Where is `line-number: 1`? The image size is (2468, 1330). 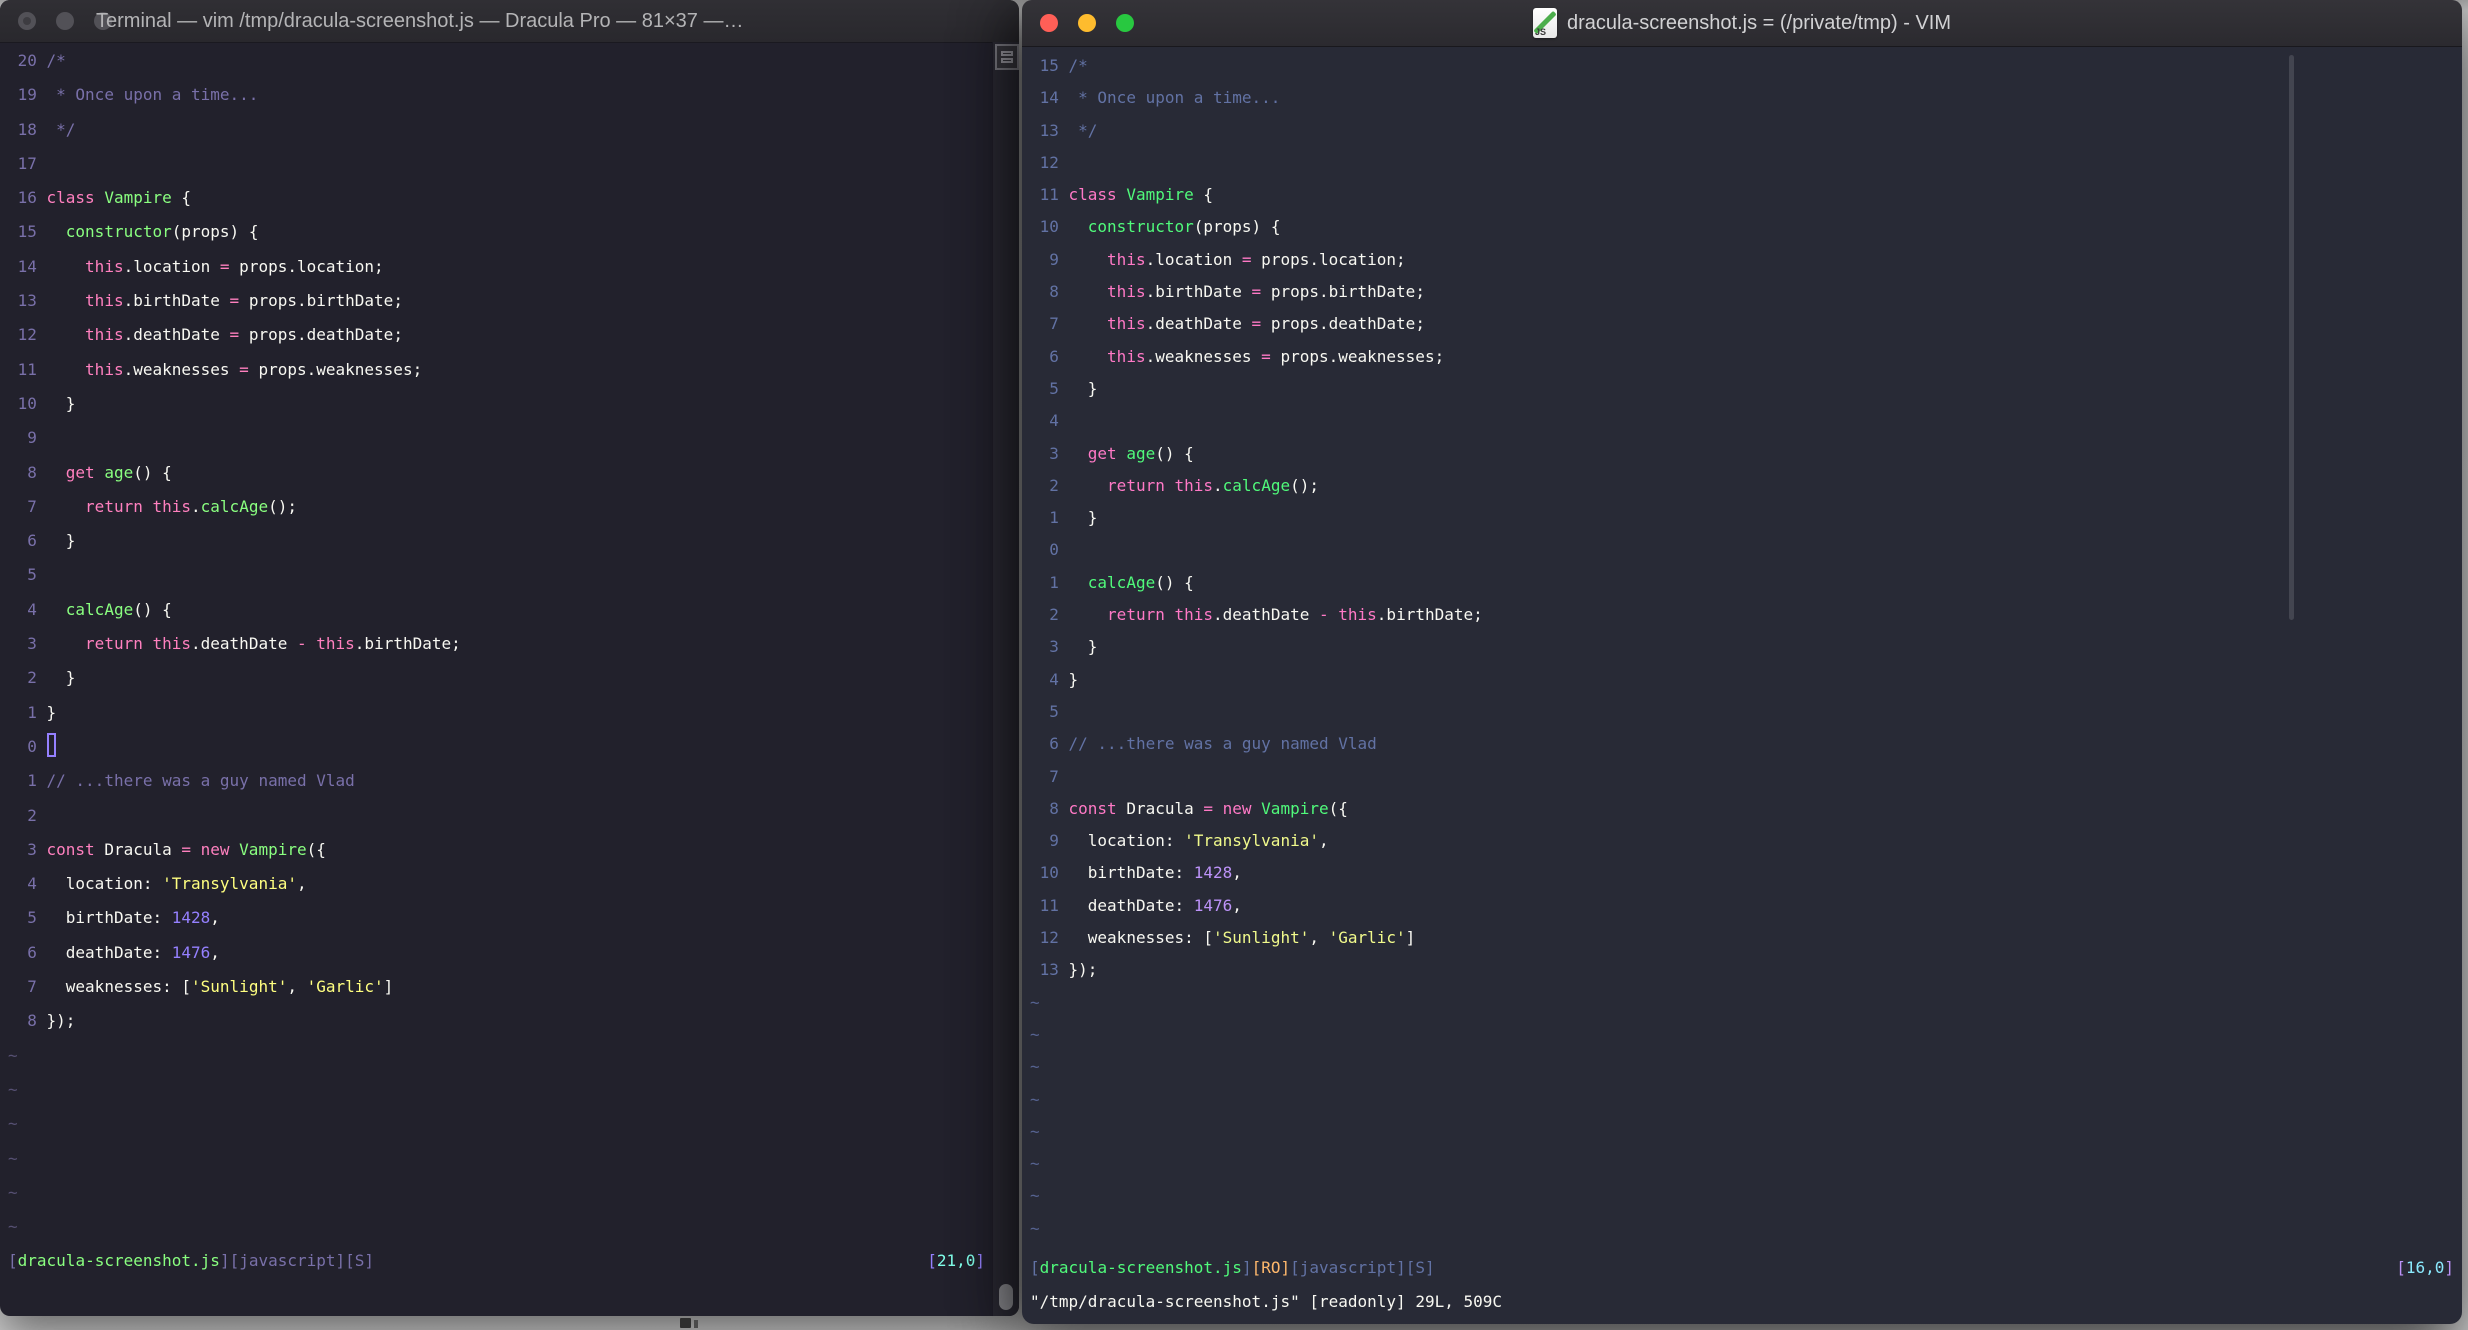
line-number: 1 is located at coordinates (32, 712).